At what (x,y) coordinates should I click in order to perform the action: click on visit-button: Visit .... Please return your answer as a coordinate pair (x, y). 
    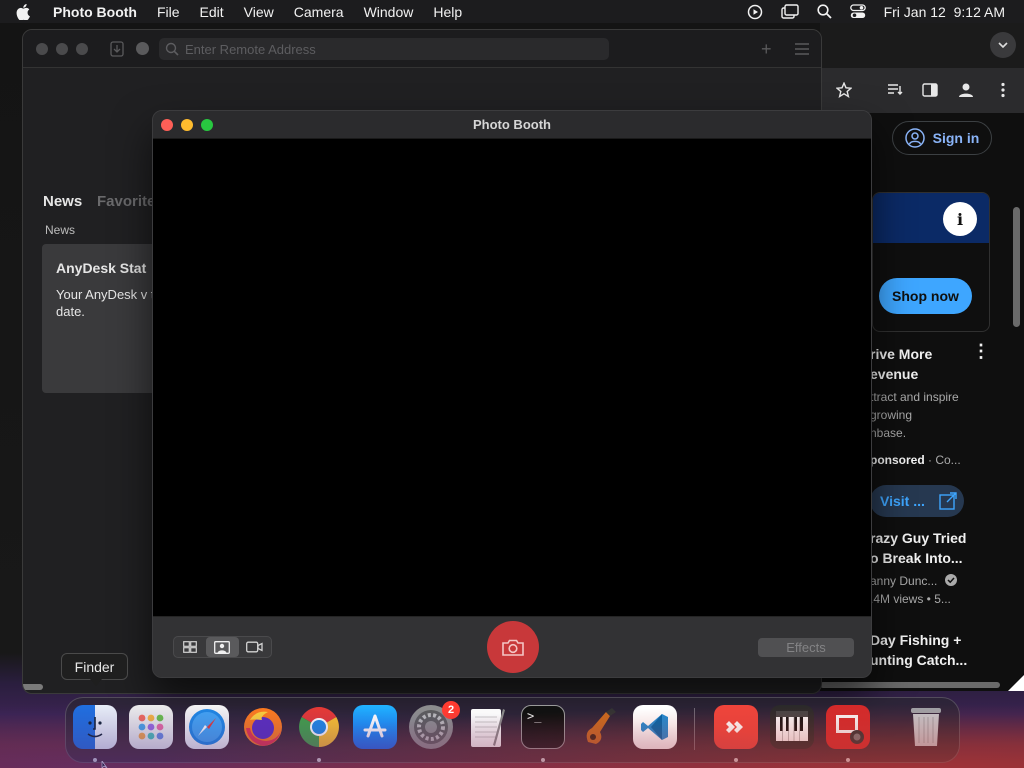
    Looking at the image, I should click on (917, 501).